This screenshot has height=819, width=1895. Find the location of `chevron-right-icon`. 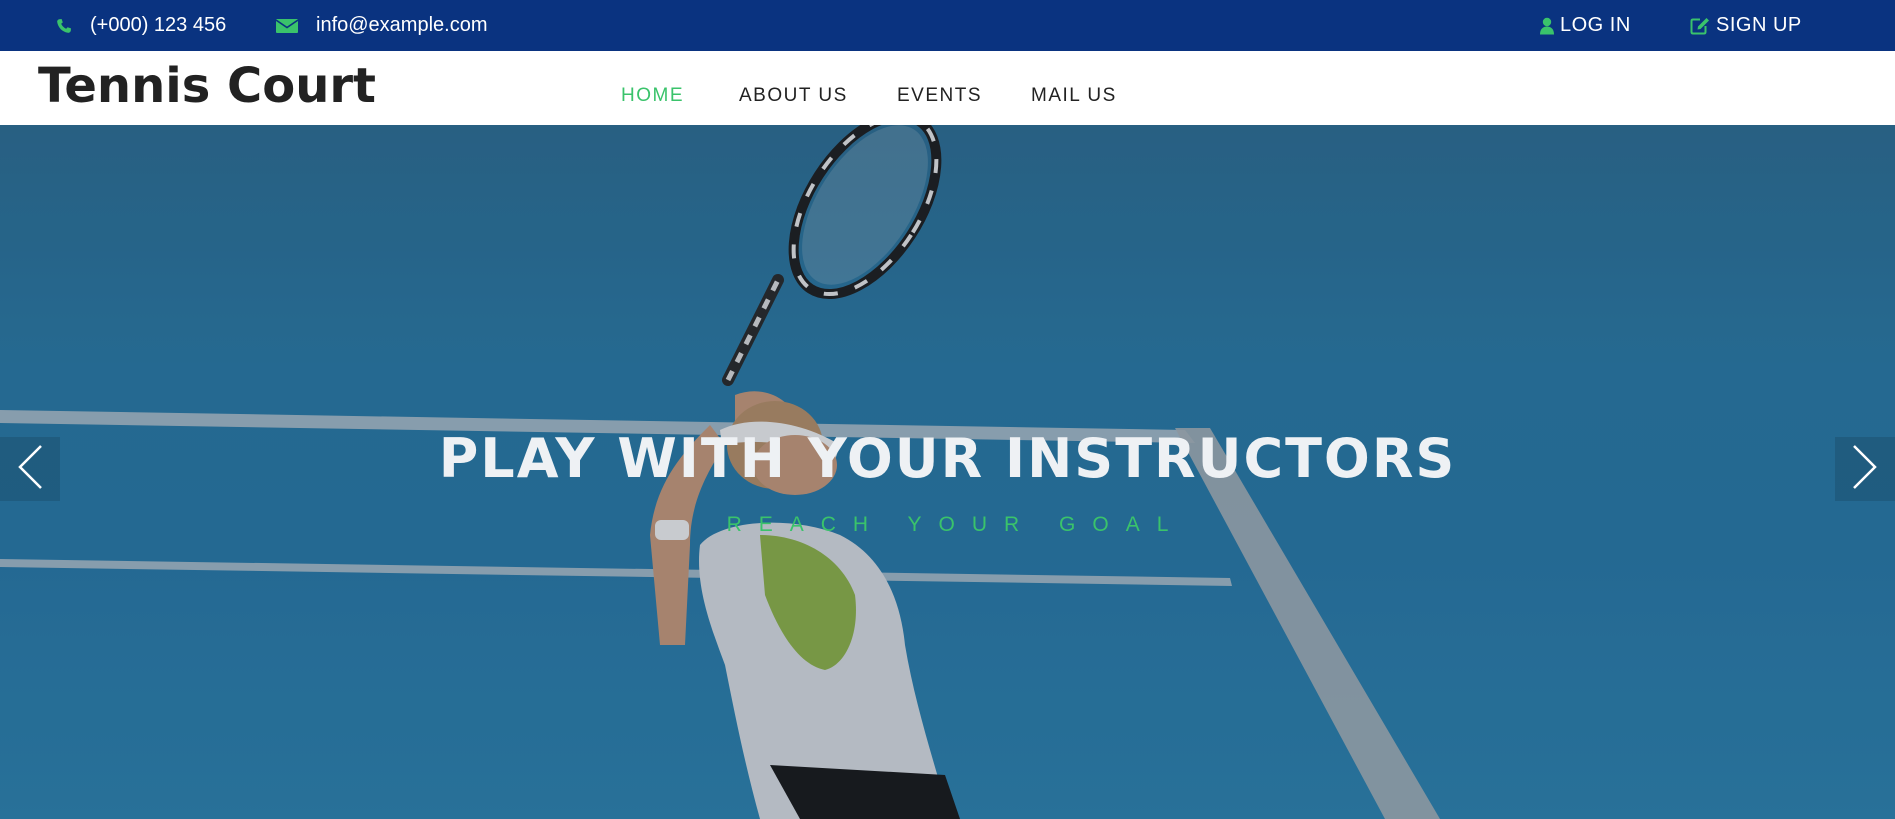

chevron-right-icon is located at coordinates (1865, 469).